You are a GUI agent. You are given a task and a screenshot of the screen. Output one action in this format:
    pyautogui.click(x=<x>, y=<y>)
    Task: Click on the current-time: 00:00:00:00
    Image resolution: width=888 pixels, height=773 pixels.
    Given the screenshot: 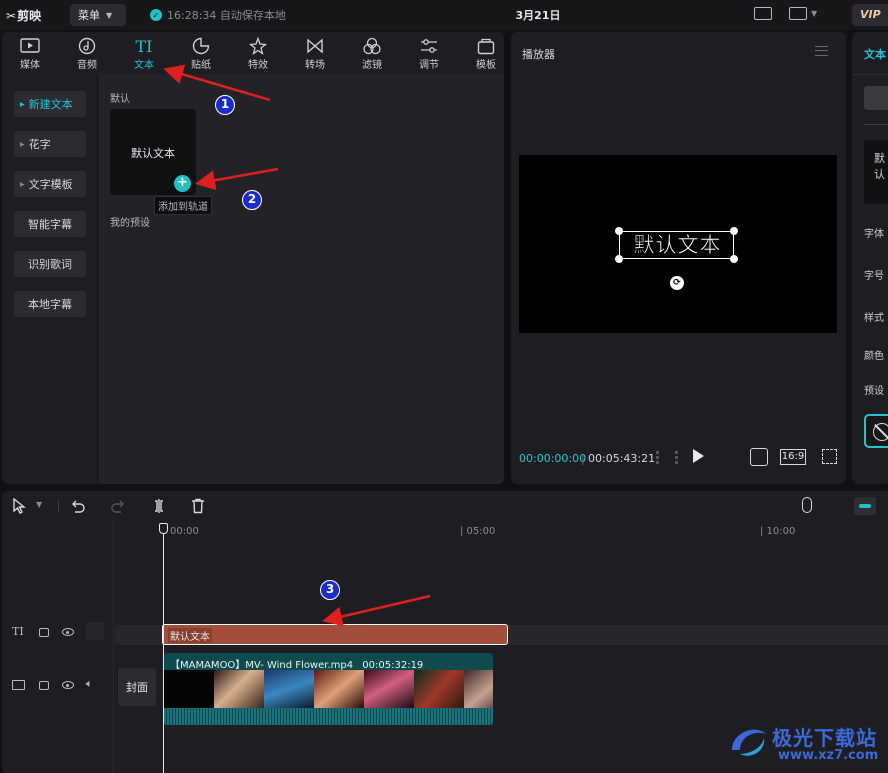 What is the action you would take?
    pyautogui.click(x=553, y=458)
    